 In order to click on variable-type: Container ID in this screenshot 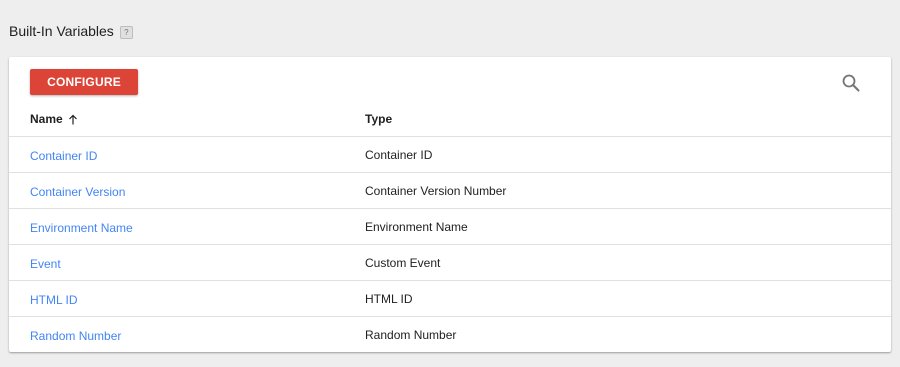, I will do `click(399, 155)`.